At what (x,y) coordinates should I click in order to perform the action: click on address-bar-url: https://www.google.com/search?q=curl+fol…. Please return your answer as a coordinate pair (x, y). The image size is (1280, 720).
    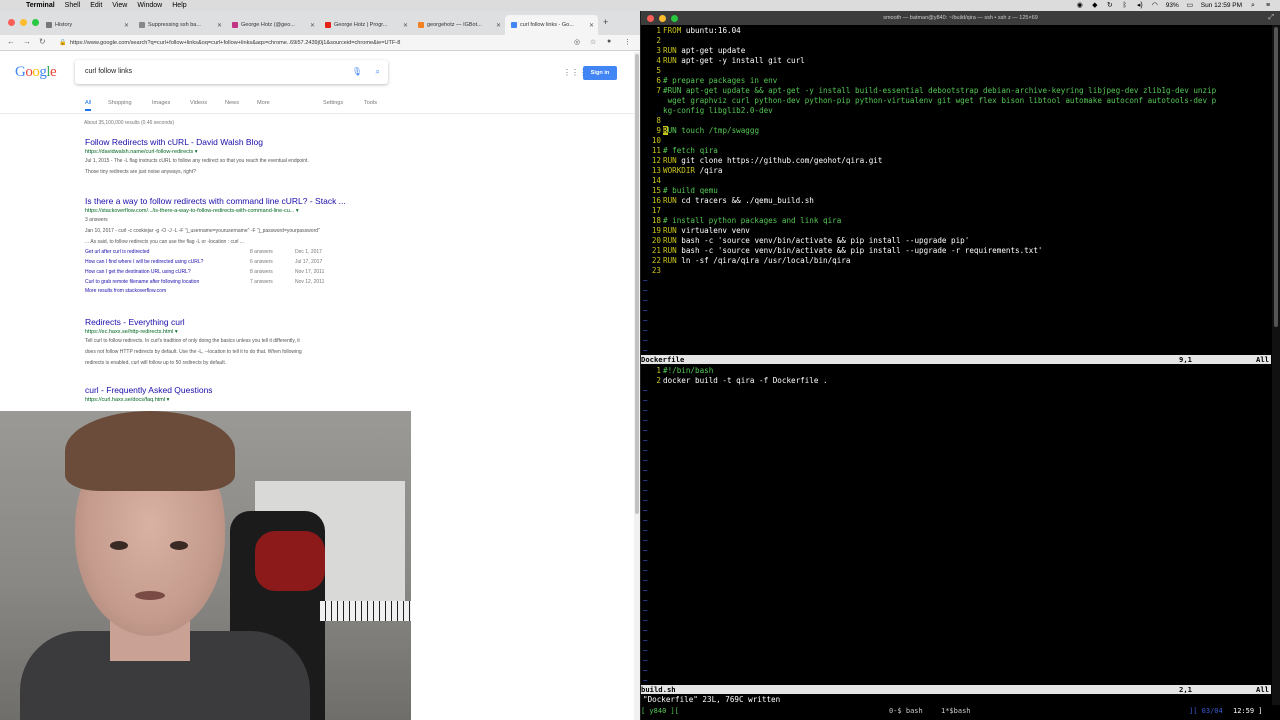
    Looking at the image, I should click on (235, 43).